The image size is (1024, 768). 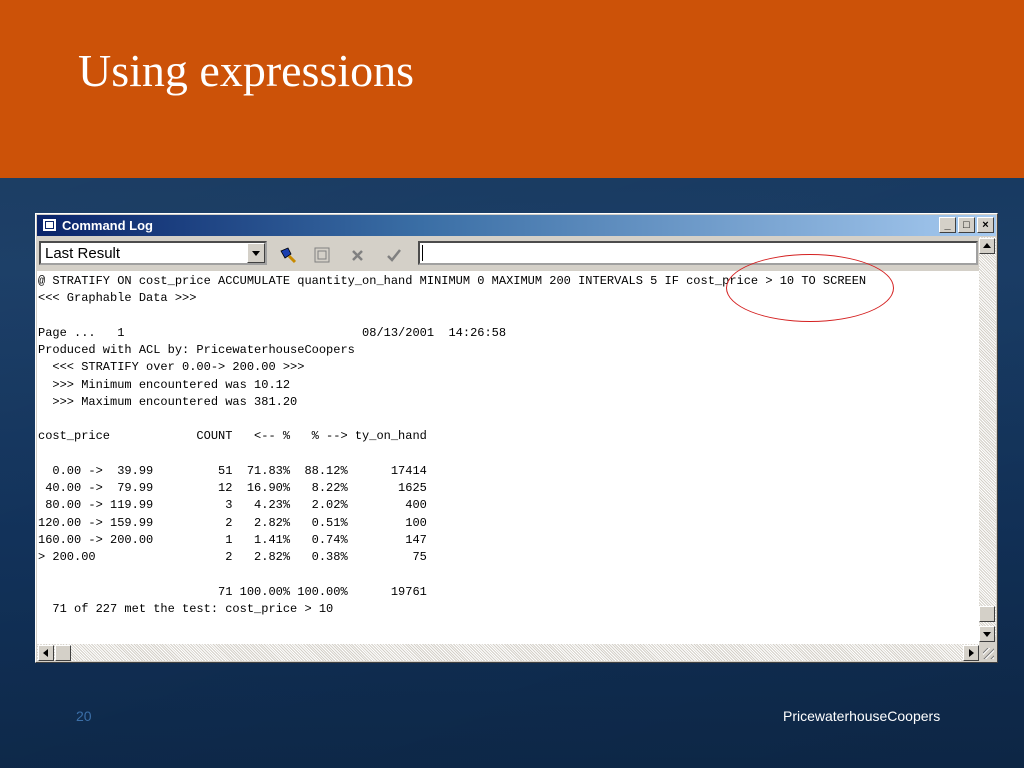 I want to click on log-line: 0.00 -> 39.99 51 71.83% 88.12% 17414, so click(x=232, y=470).